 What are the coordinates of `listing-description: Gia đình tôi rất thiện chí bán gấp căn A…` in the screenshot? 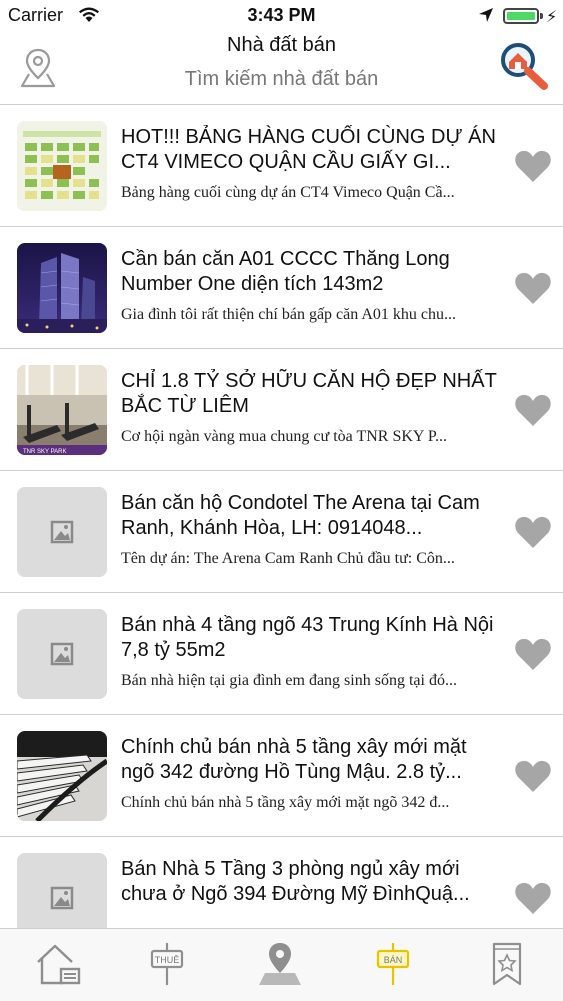 It's located at (289, 314).